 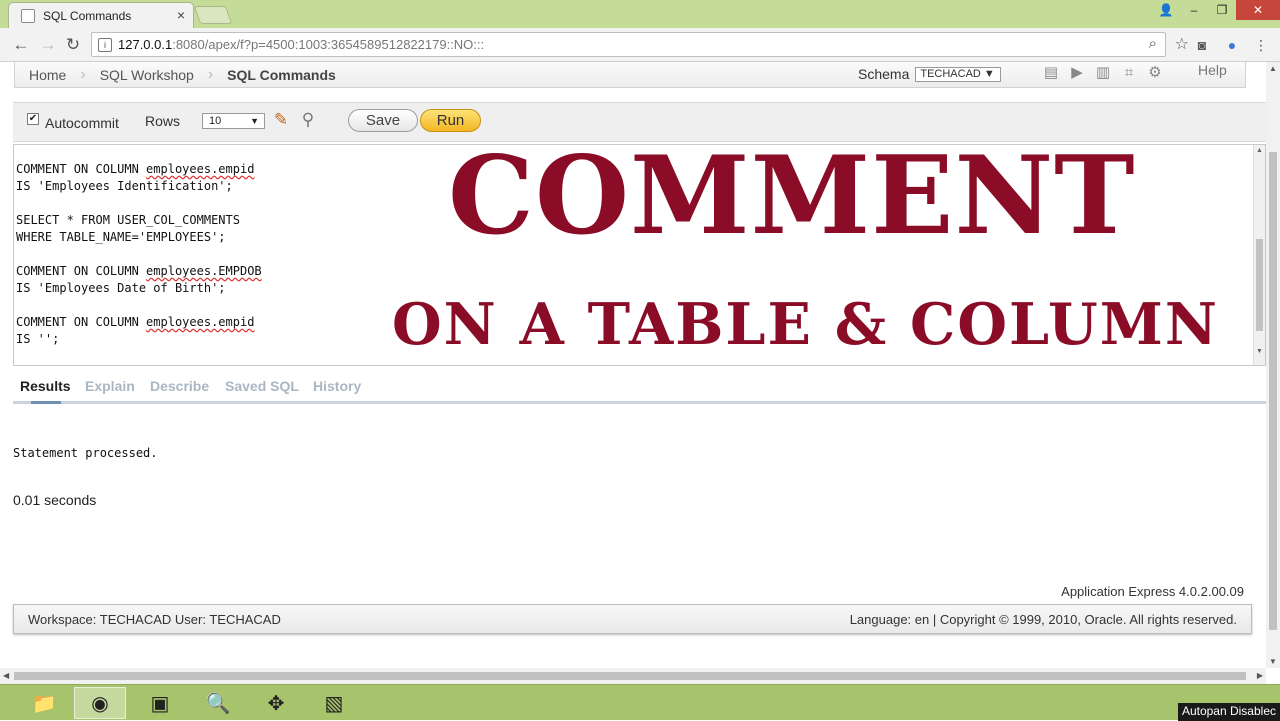 What do you see at coordinates (163, 121) in the screenshot?
I see `rows-label: Rows` at bounding box center [163, 121].